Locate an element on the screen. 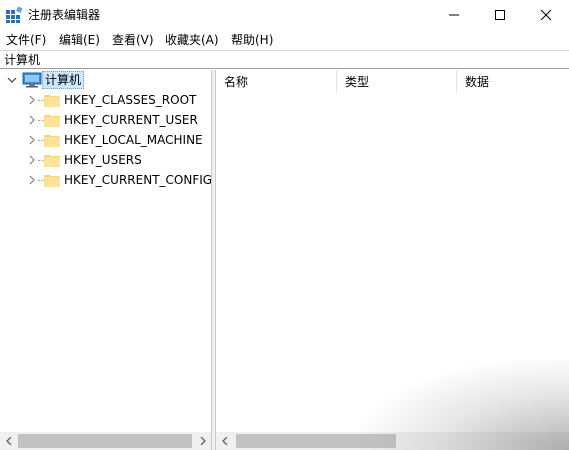 Image resolution: width=569 pixels, height=450 pixels. maximize-button is located at coordinates (500, 15).